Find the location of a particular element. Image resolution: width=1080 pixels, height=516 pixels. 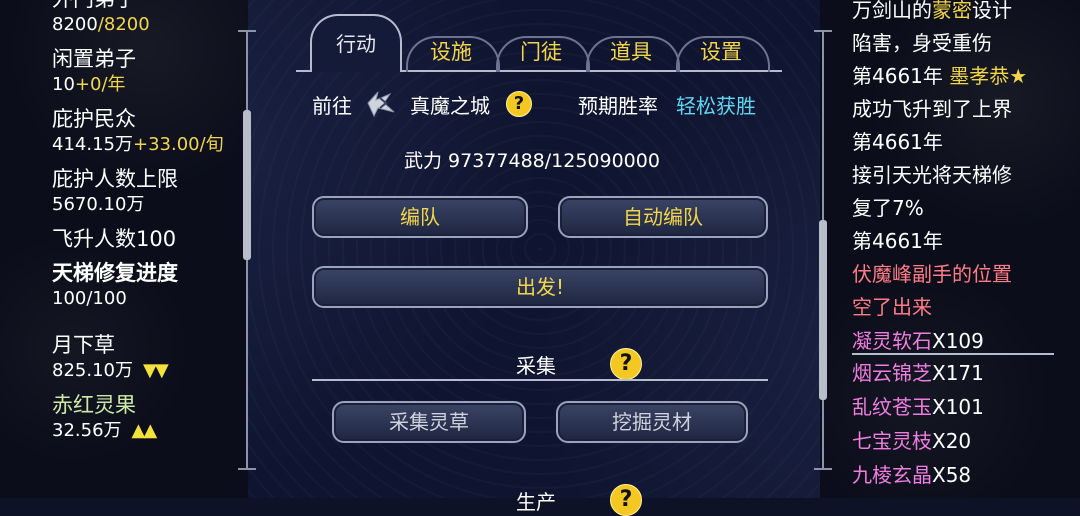

loot-item: 乱纹苍玉X101 is located at coordinates (918, 407).